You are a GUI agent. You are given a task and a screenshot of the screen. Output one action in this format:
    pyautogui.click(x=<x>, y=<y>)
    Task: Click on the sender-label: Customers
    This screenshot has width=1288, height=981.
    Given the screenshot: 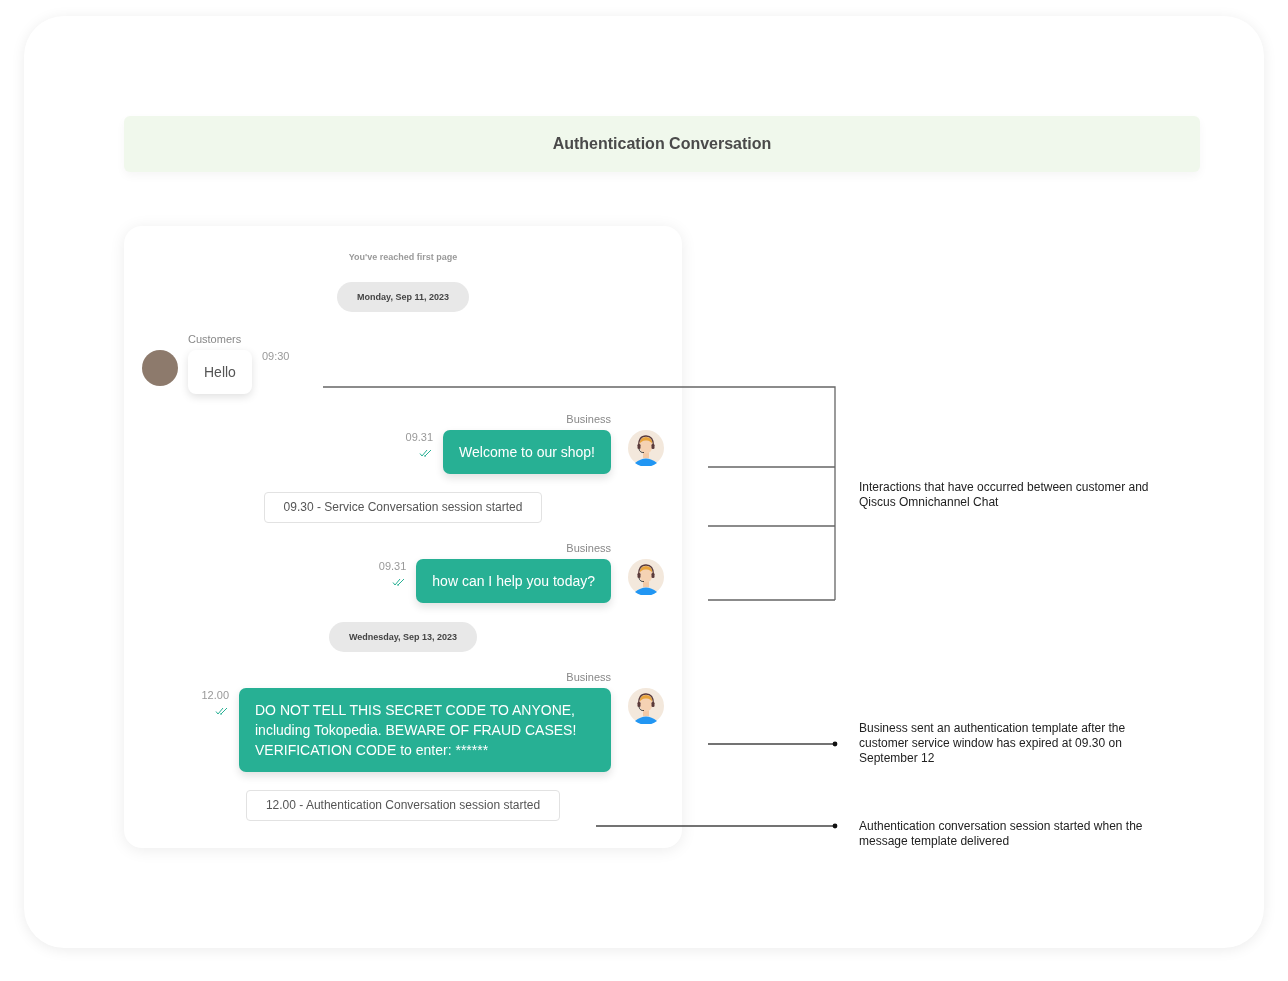 What is the action you would take?
    pyautogui.click(x=215, y=339)
    